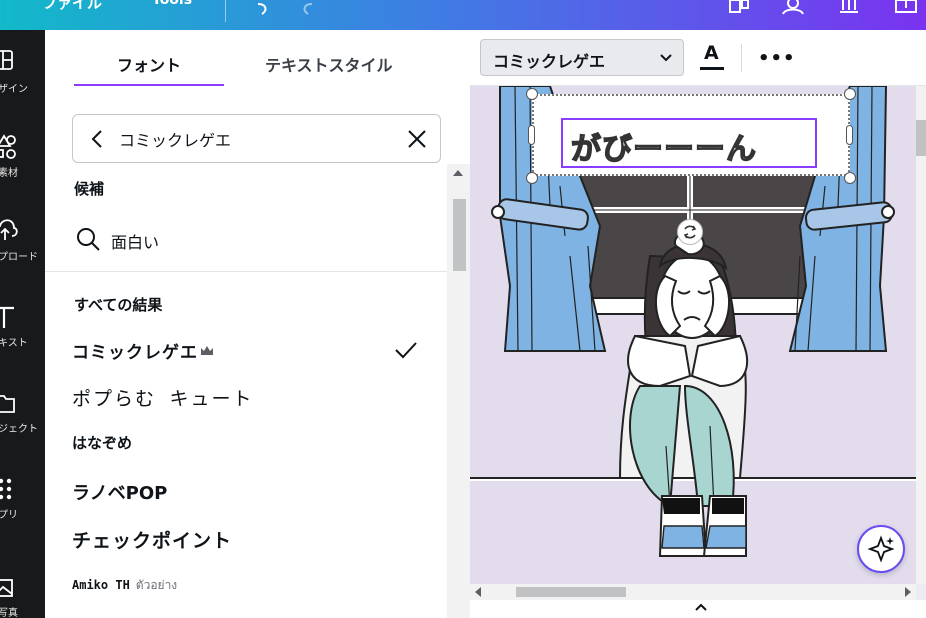 The height and width of the screenshot is (618, 926). Describe the element at coordinates (22, 596) in the screenshot. I see `rail-item-photos: 写真` at that location.